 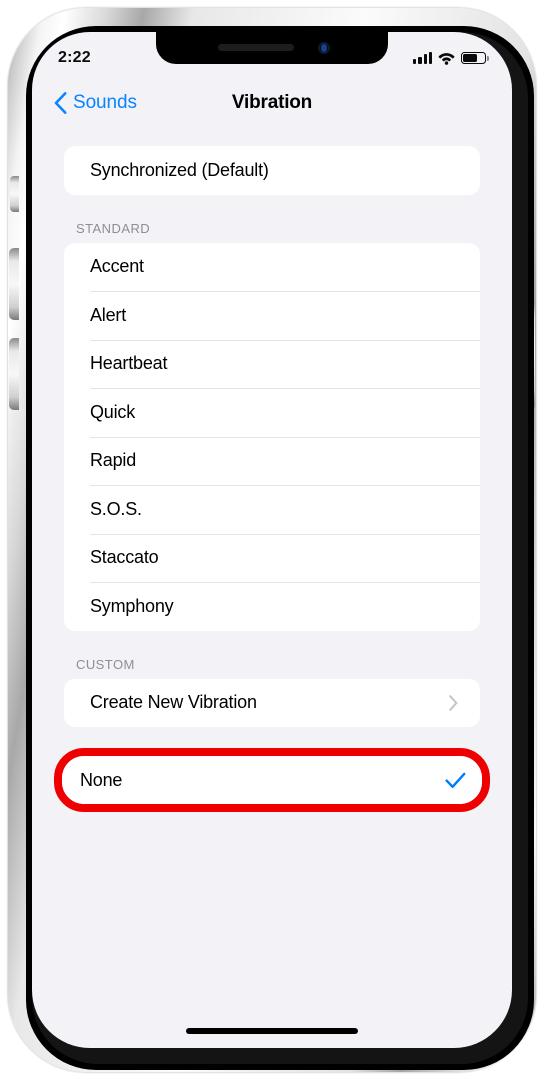 What do you see at coordinates (179, 169) in the screenshot?
I see `list-item-label: Synchronized (Default)` at bounding box center [179, 169].